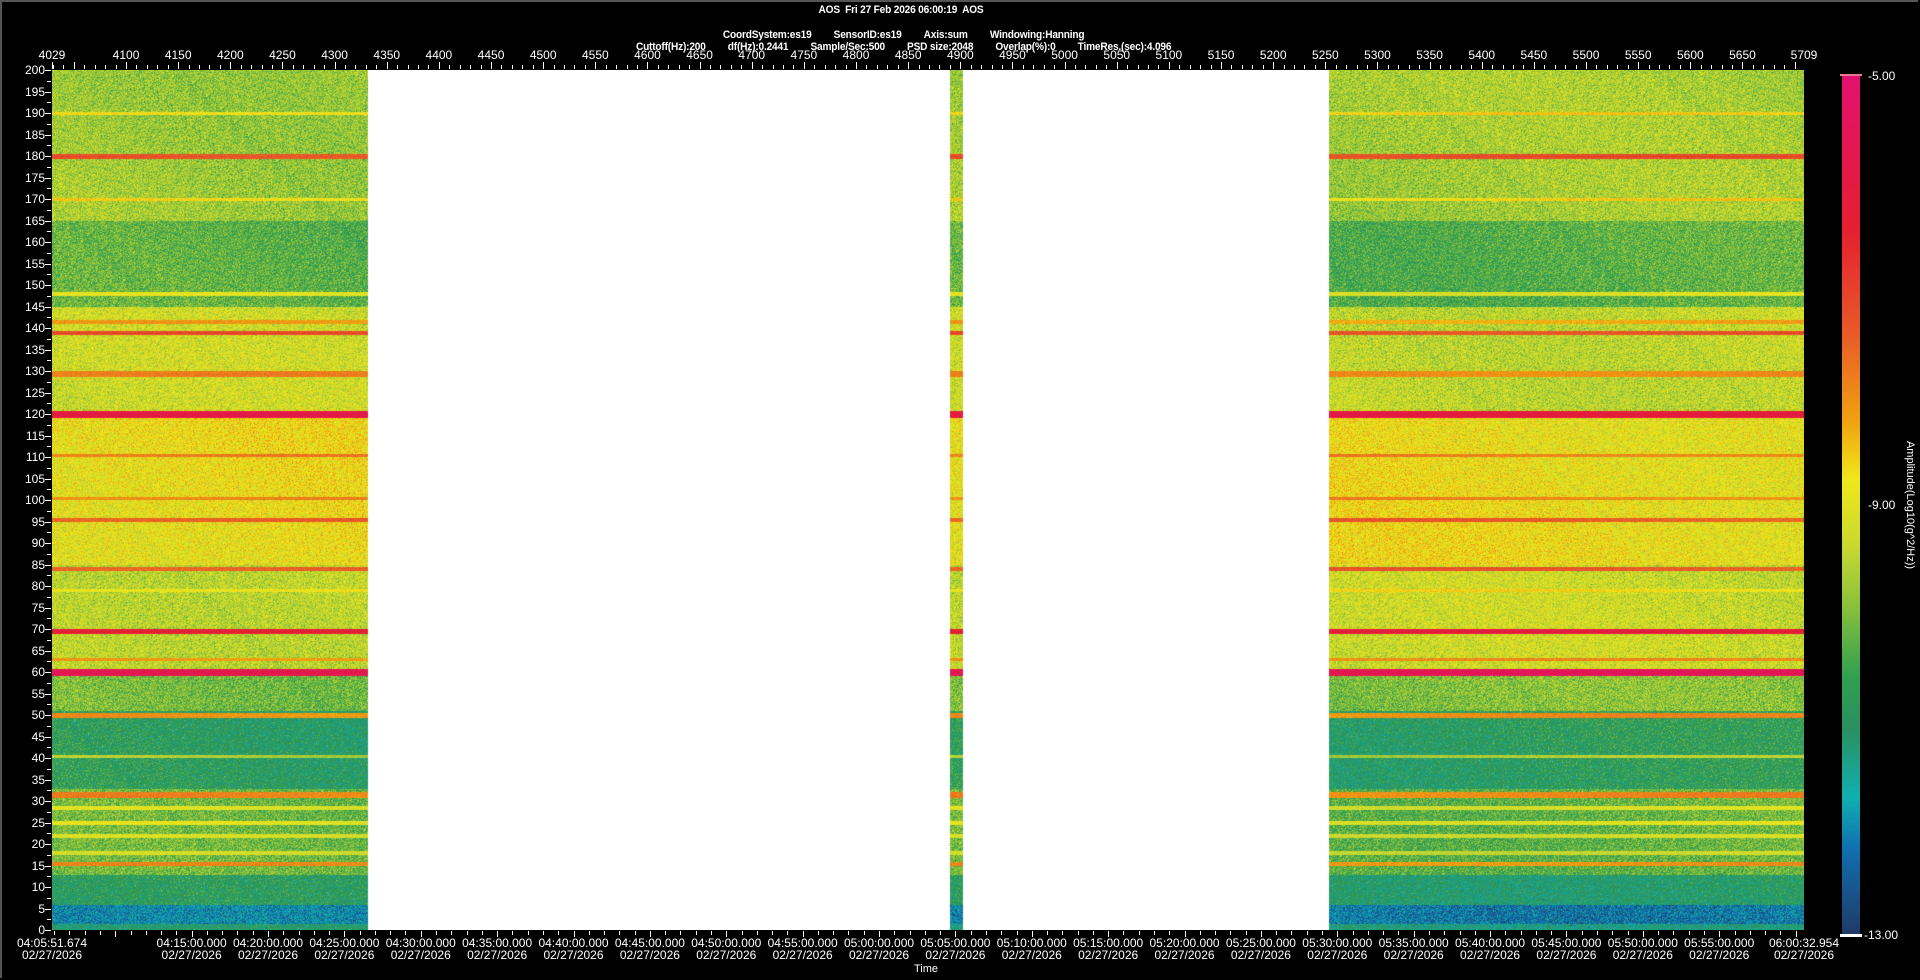  What do you see at coordinates (34, 177) in the screenshot?
I see `y-axis-label: 175` at bounding box center [34, 177].